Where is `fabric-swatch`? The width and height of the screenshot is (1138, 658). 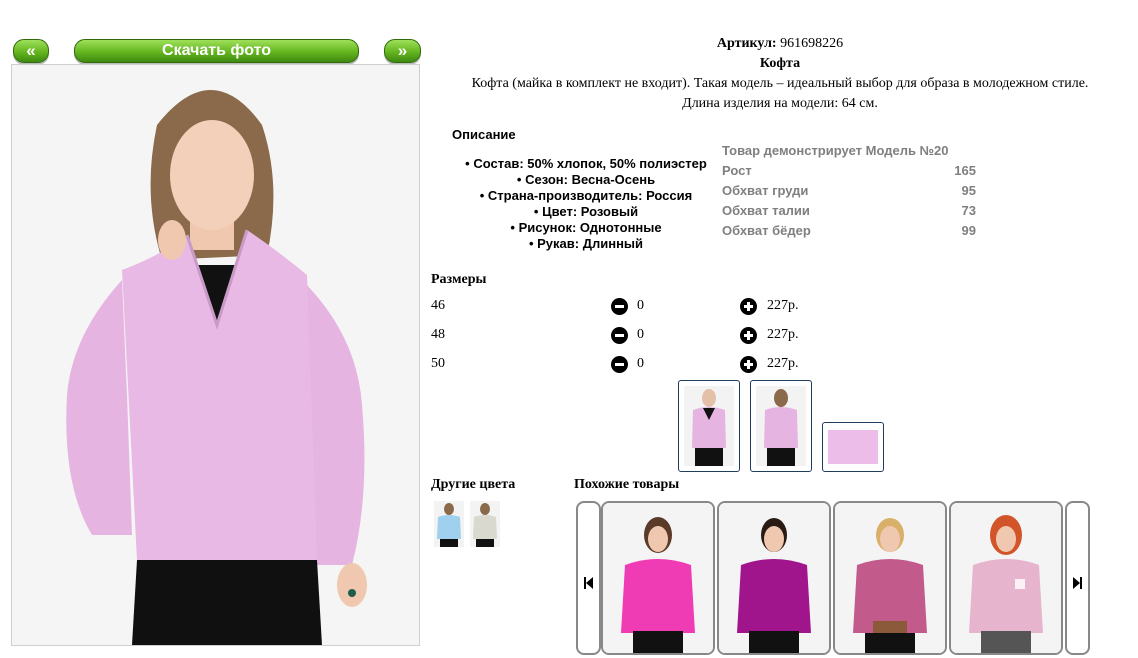
fabric-swatch is located at coordinates (853, 447).